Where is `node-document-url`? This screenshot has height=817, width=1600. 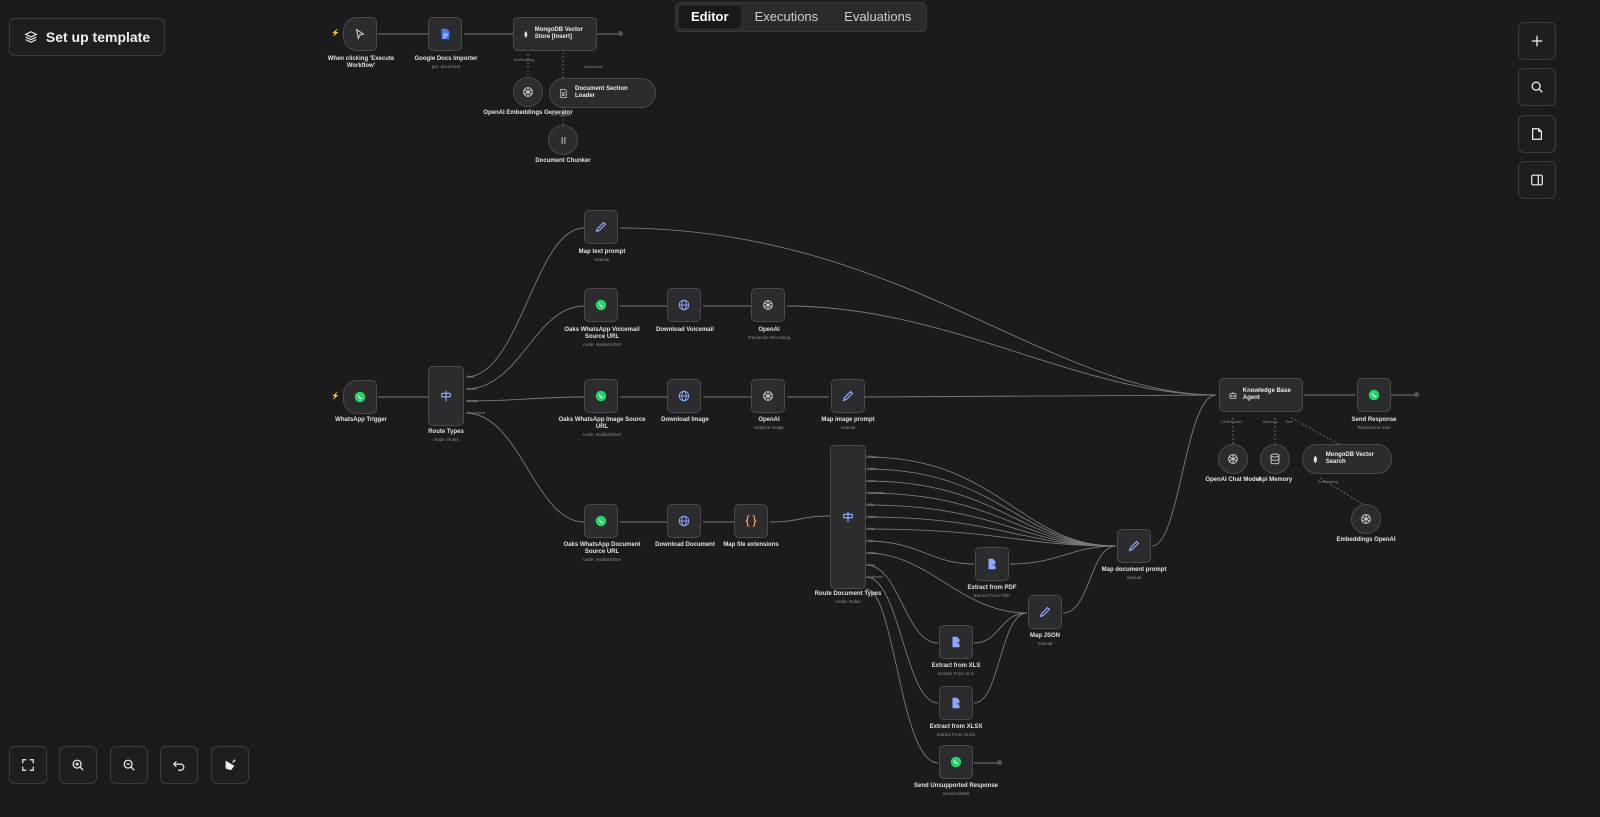 node-document-url is located at coordinates (601, 521).